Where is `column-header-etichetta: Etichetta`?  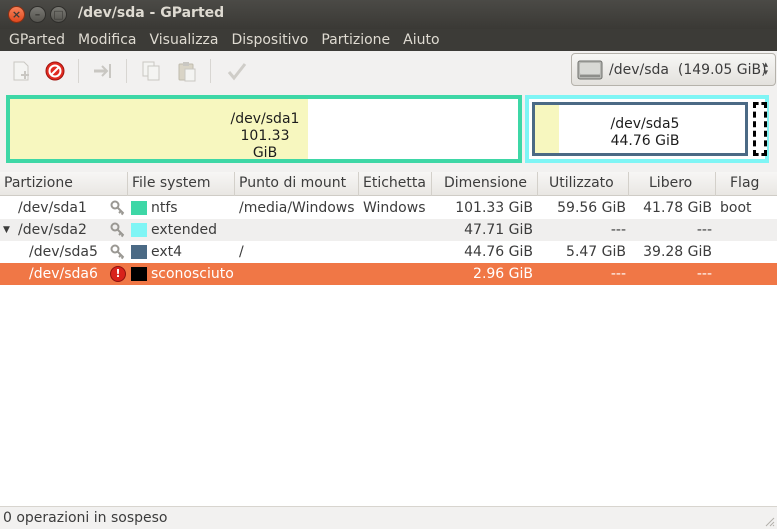
column-header-etichetta: Etichetta is located at coordinates (395, 184).